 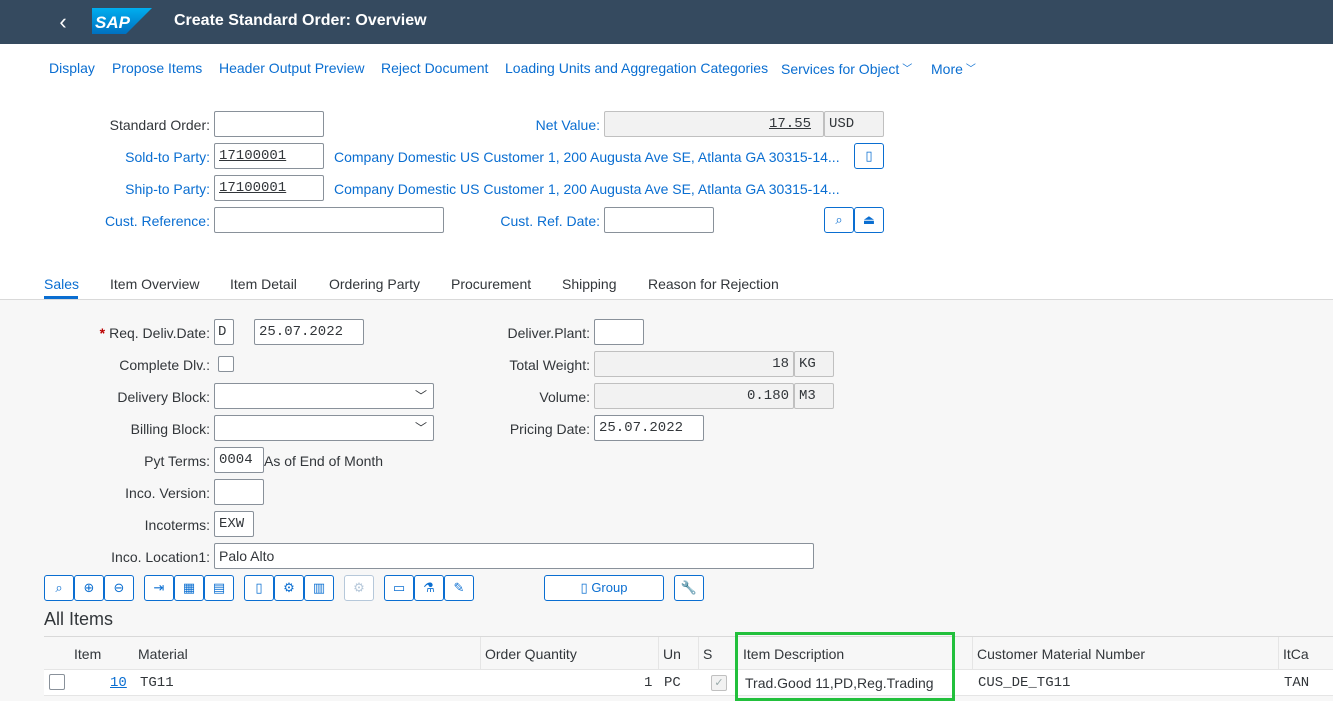 What do you see at coordinates (719, 683) in the screenshot?
I see `status-checkbox: ✓` at bounding box center [719, 683].